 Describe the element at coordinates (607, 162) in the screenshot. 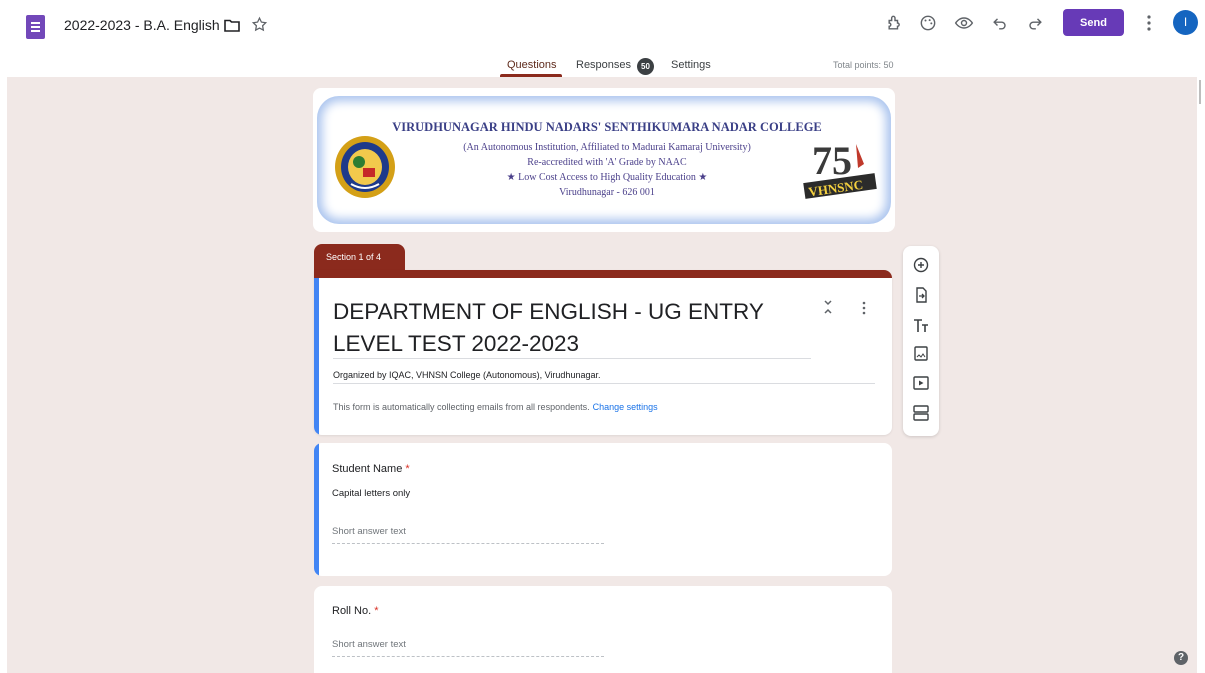

I see `college-accreditation: Re-accredited with 'A' Grade by NAAC` at that location.